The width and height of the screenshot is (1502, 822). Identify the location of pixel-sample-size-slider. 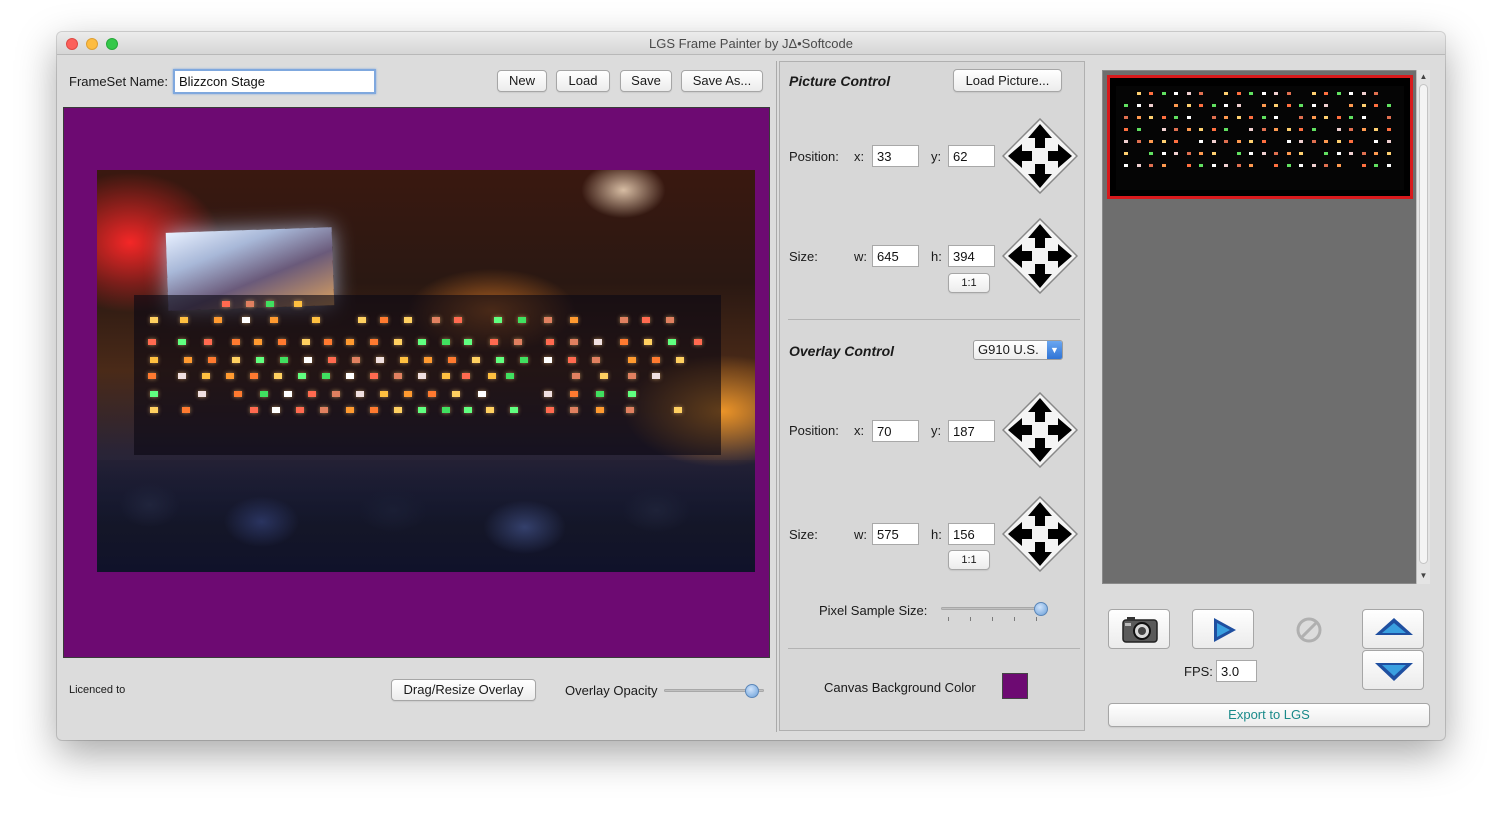
(991, 608).